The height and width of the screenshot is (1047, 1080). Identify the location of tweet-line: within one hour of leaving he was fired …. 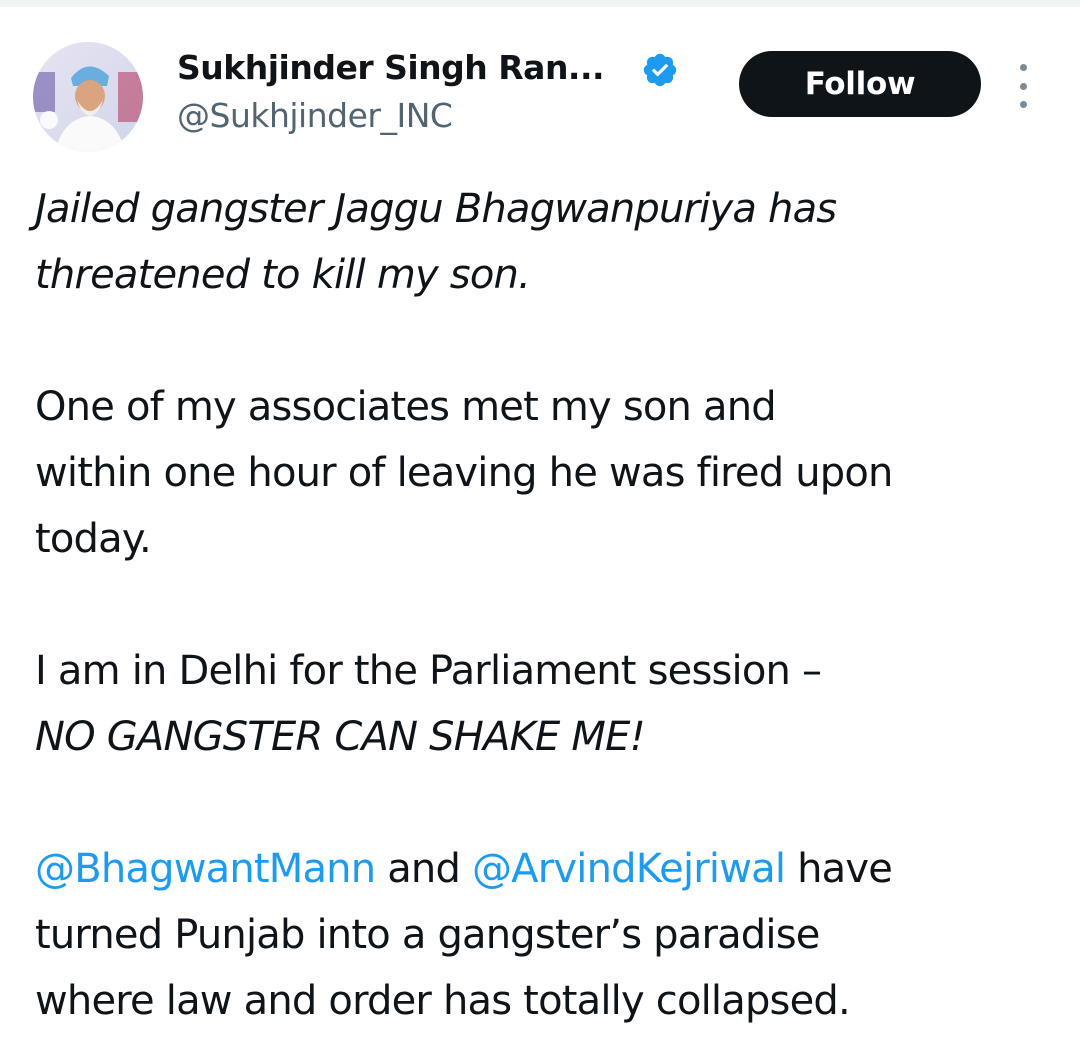
(464, 473).